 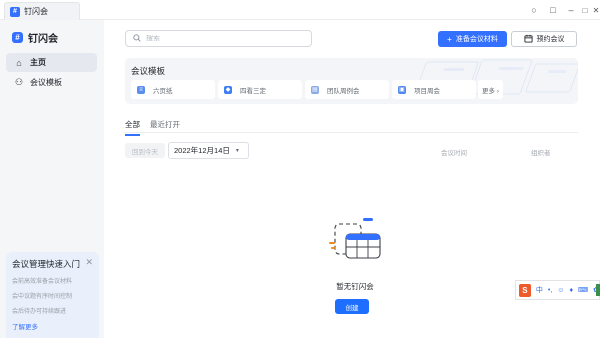 I want to click on more-templates-button: 更多 ›, so click(x=490, y=89).